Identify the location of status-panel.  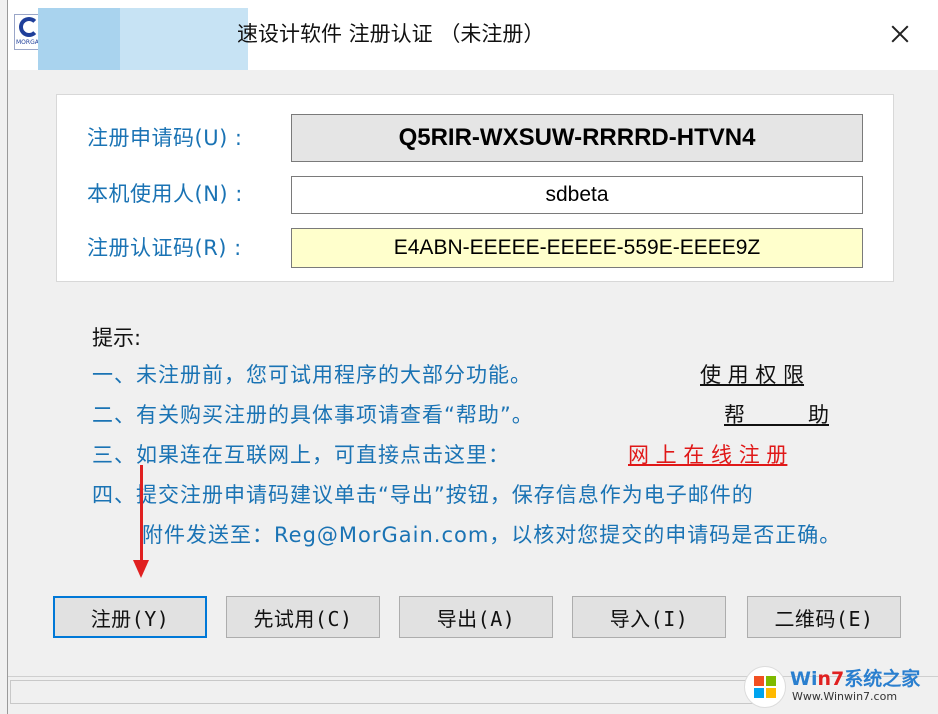
(391, 692).